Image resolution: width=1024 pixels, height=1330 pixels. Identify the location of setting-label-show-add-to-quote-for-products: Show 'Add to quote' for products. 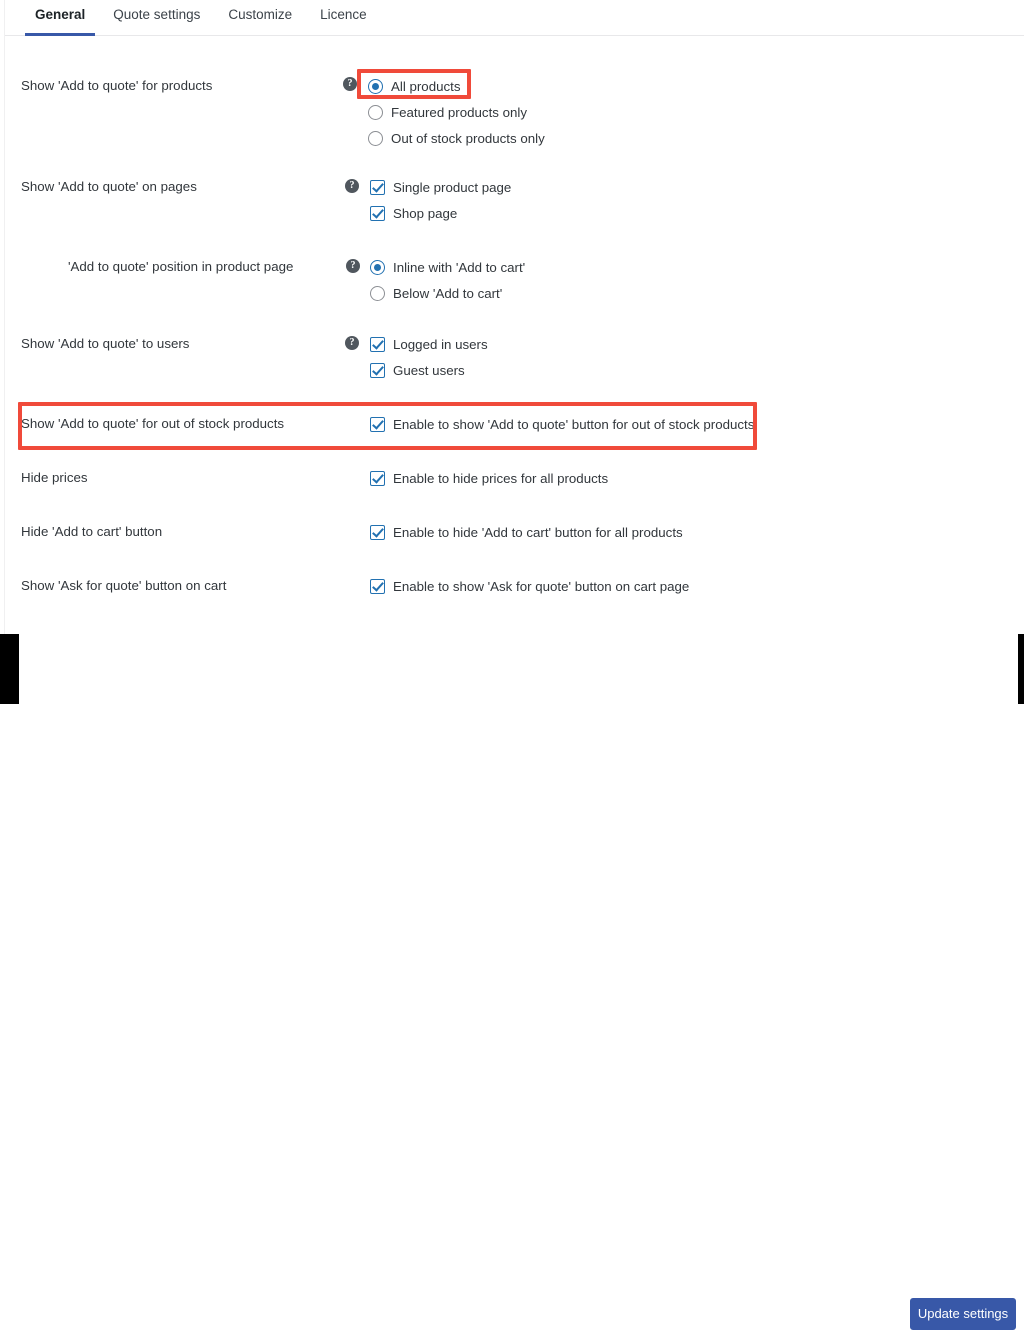
(117, 85).